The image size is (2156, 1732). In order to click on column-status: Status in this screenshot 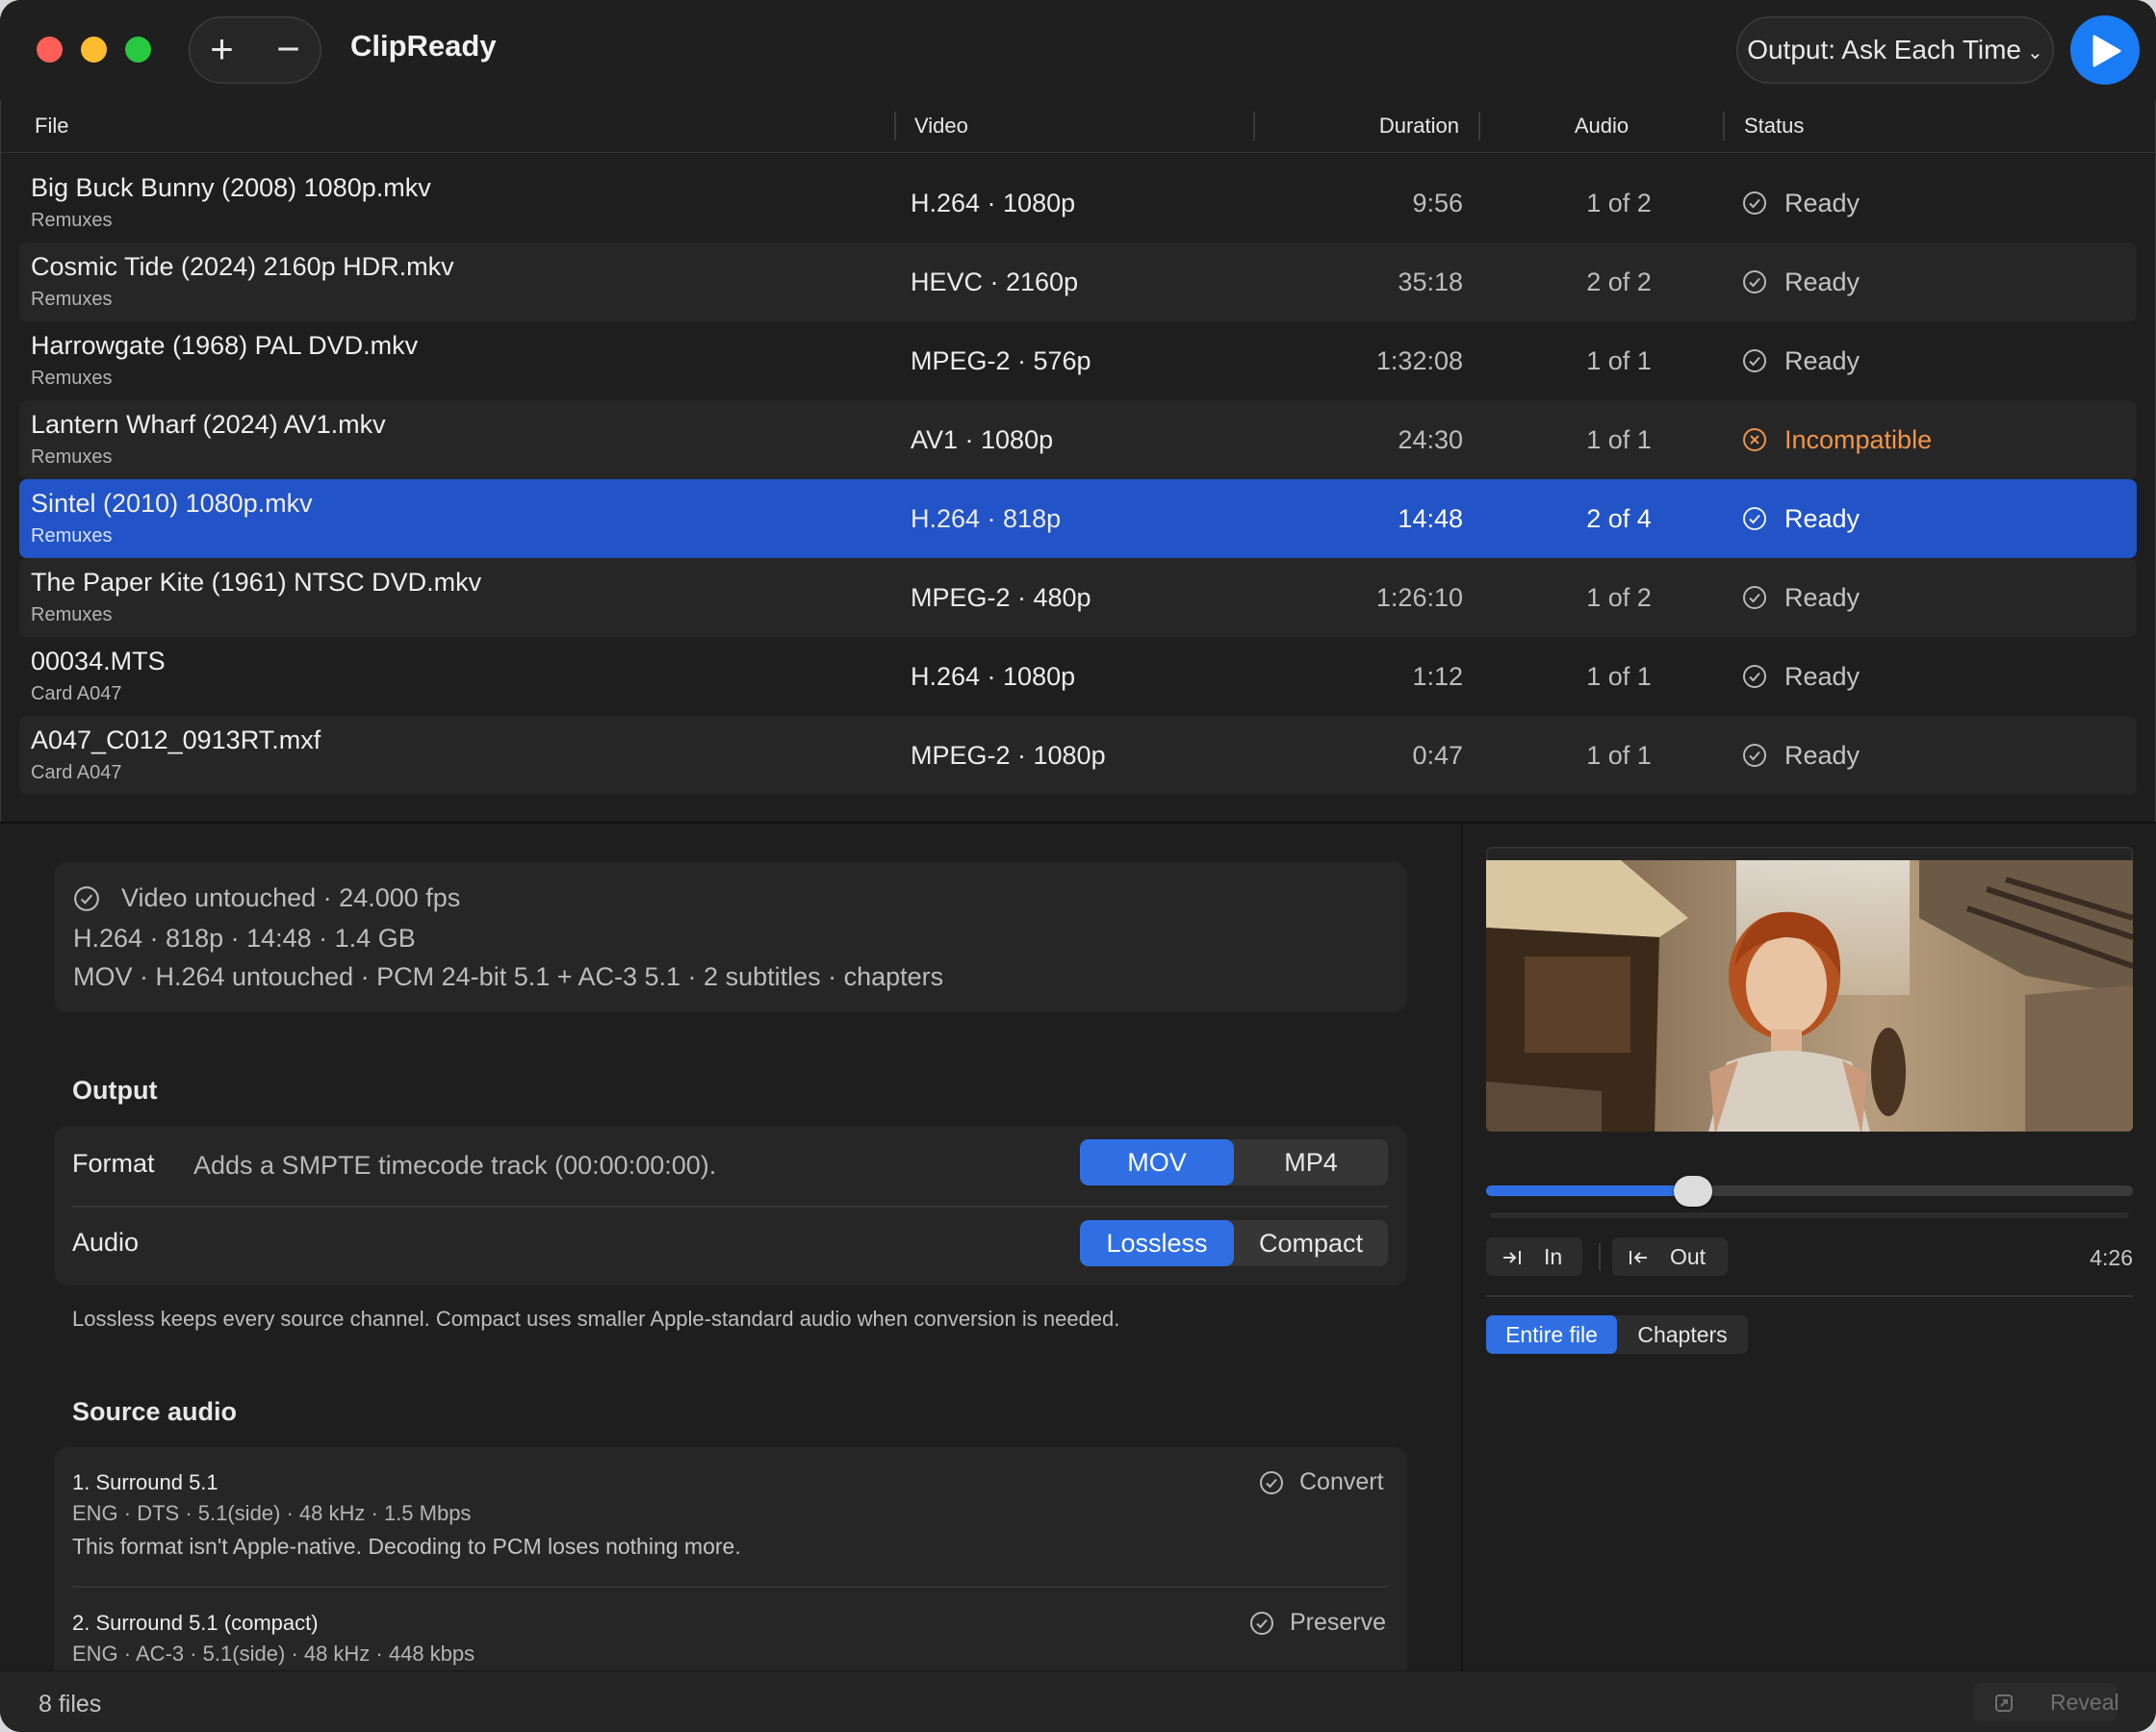, I will do `click(1774, 126)`.